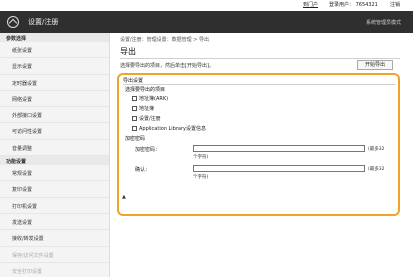  What do you see at coordinates (133, 81) in the screenshot?
I see `panel-title: 导出设置` at bounding box center [133, 81].